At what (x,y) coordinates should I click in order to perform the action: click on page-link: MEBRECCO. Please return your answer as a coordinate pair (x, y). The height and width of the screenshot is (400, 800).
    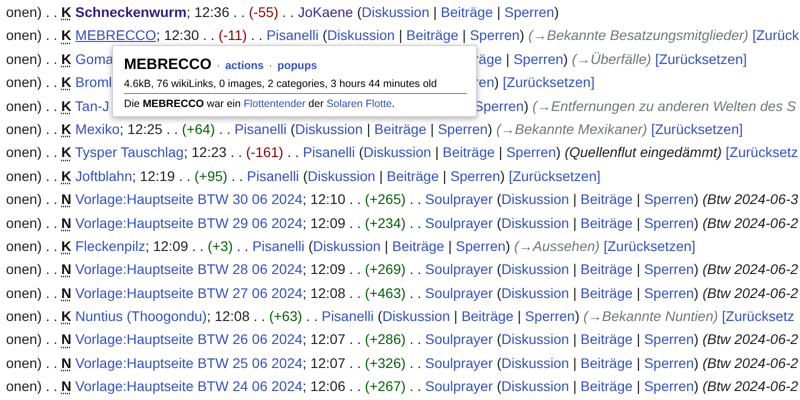
    Looking at the image, I should click on (115, 35).